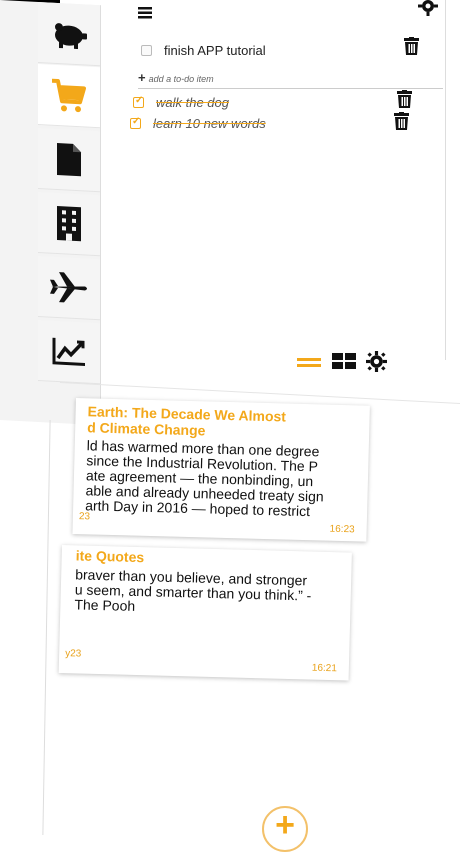 The width and height of the screenshot is (469, 852). What do you see at coordinates (344, 361) in the screenshot?
I see `grid-view-icon` at bounding box center [344, 361].